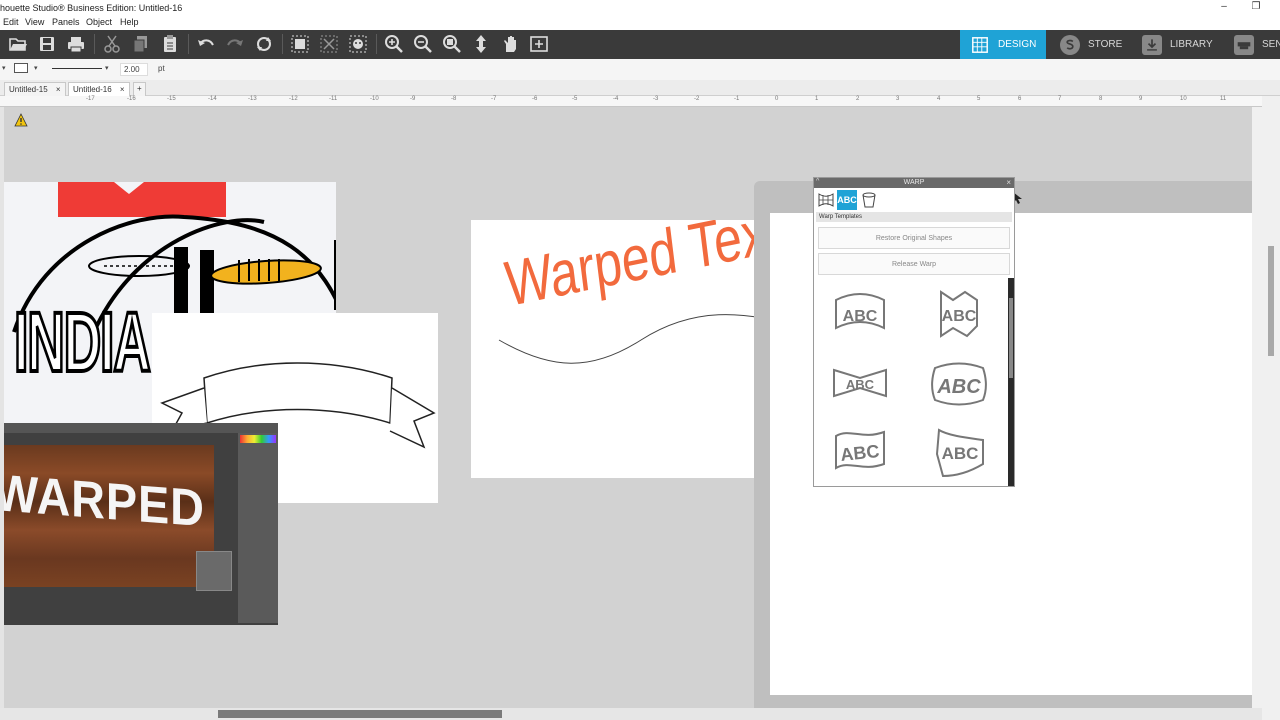  I want to click on zoom-in-icon, so click(394, 44).